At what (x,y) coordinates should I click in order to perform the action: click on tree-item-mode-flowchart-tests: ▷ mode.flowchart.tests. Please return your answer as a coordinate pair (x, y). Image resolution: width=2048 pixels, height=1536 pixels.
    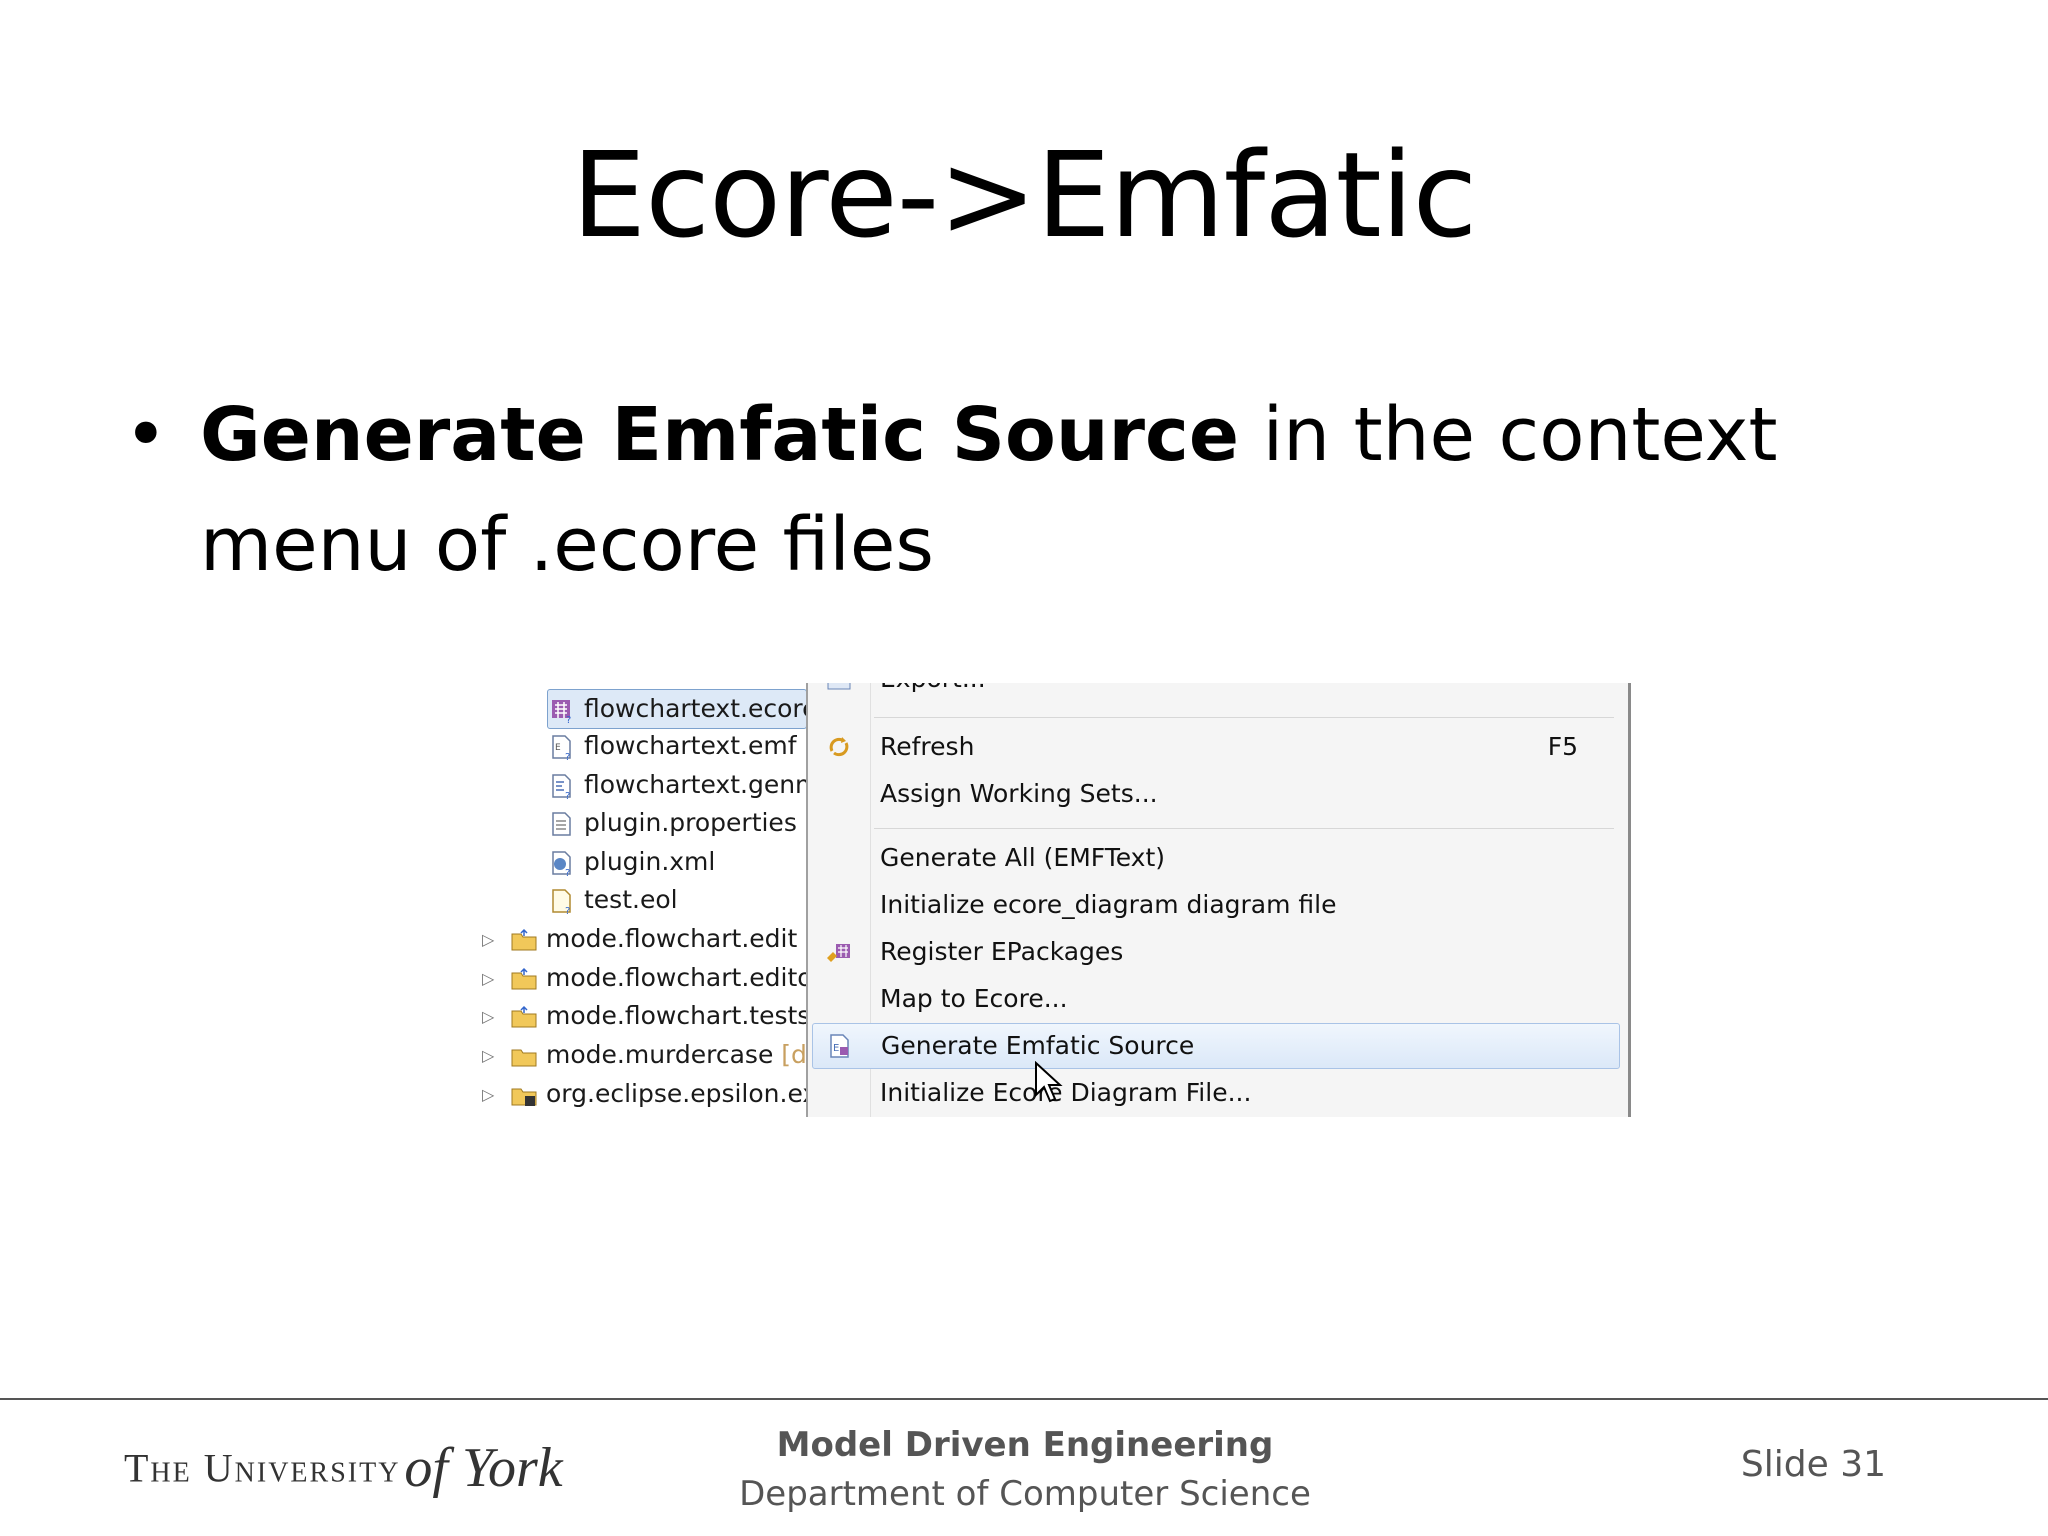
    Looking at the image, I should click on (646, 1016).